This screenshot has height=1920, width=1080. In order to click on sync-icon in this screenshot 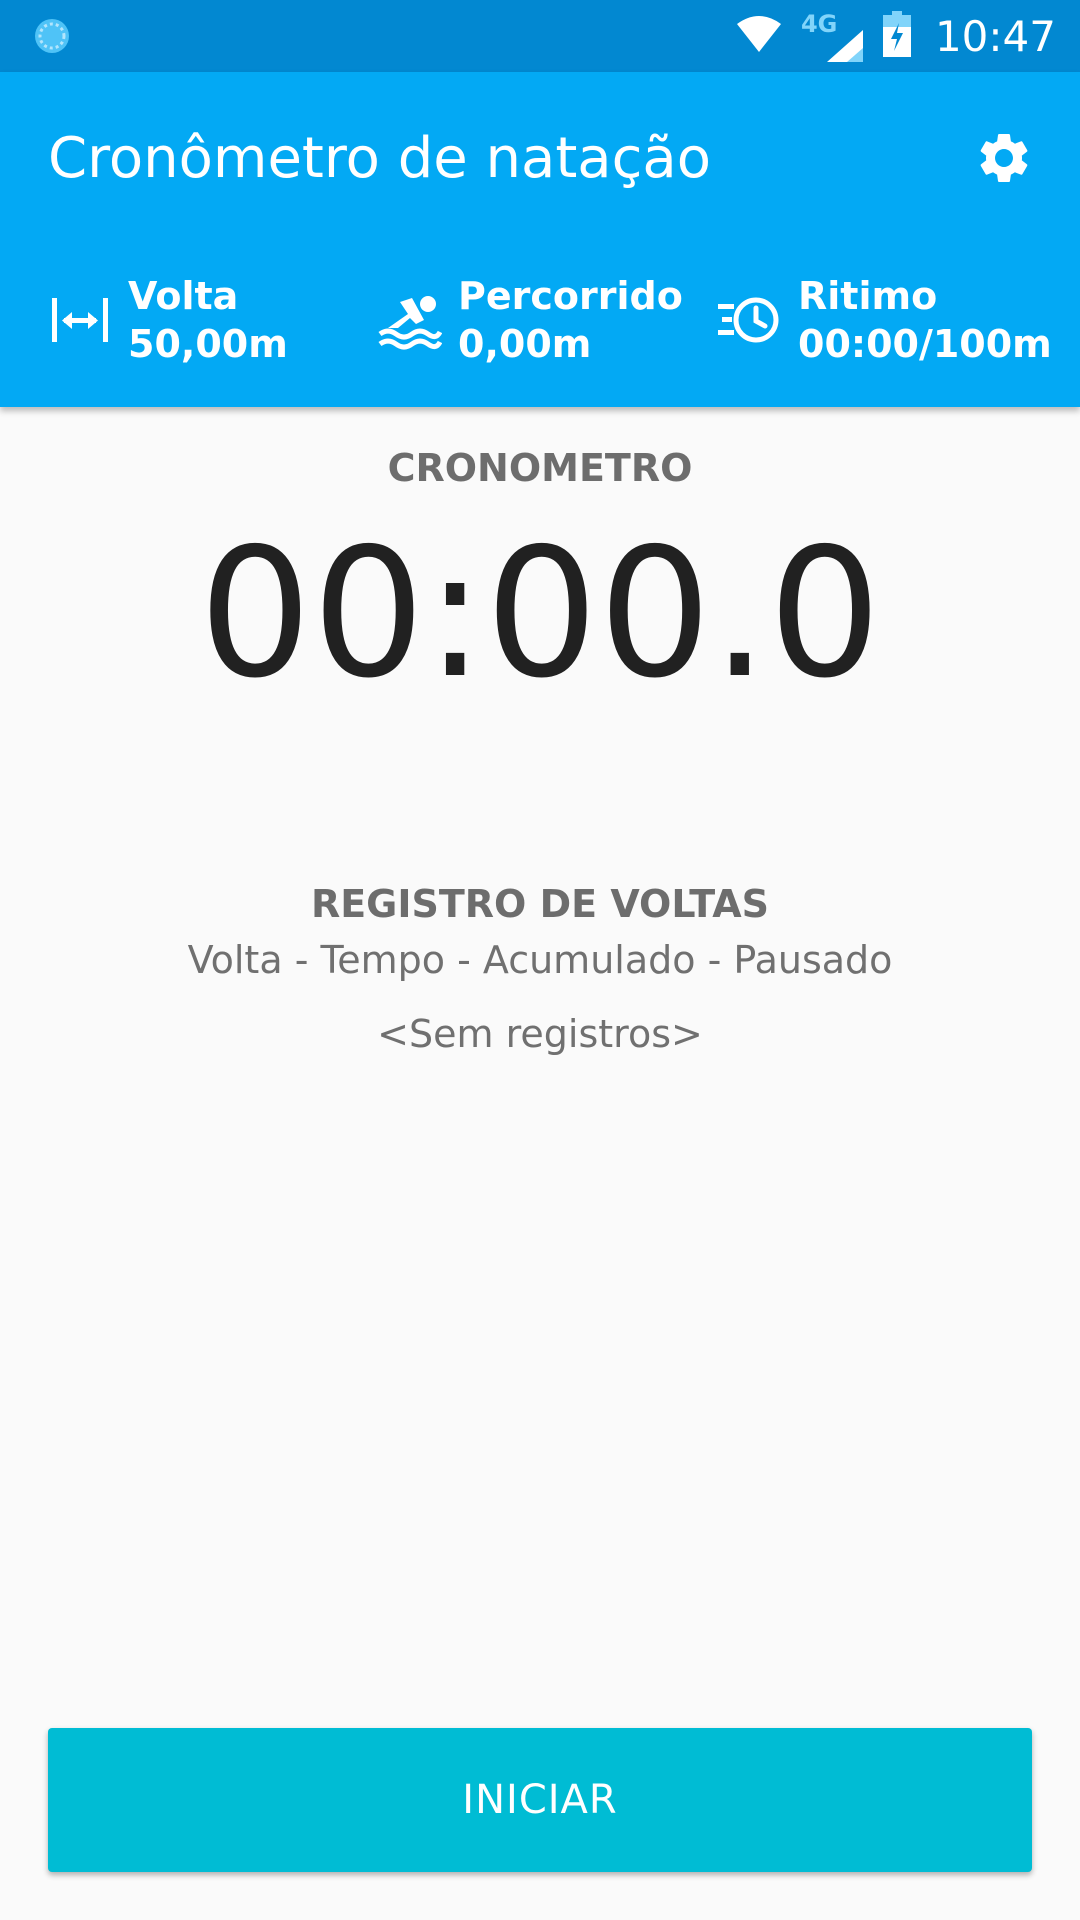, I will do `click(52, 36)`.